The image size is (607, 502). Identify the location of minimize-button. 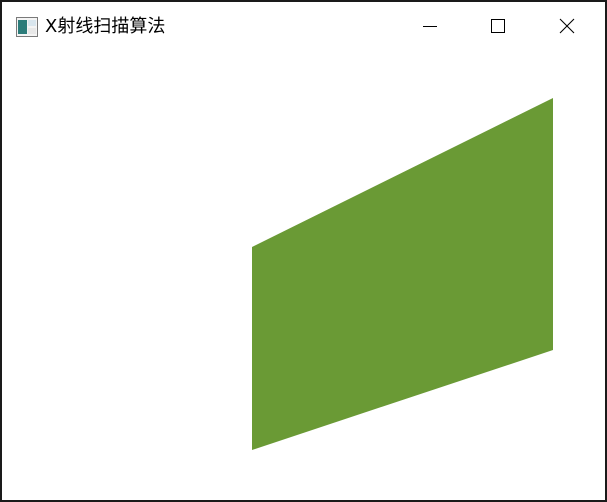
(430, 26).